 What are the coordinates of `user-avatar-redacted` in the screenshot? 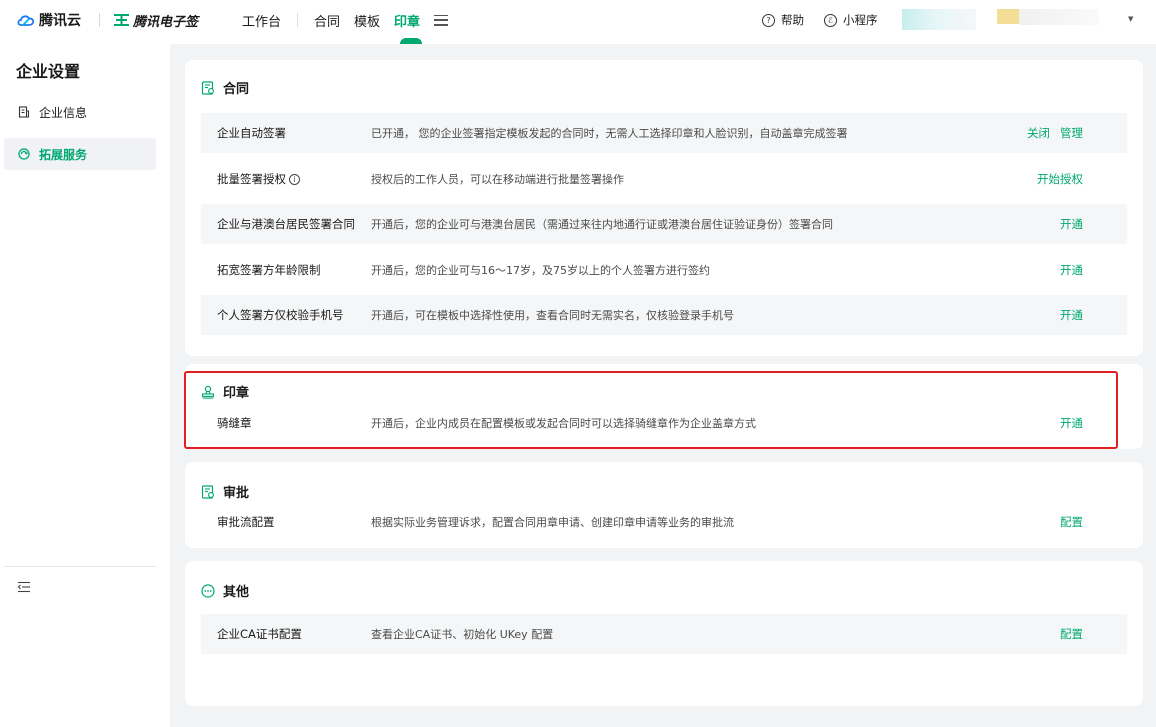 It's located at (1008, 16).